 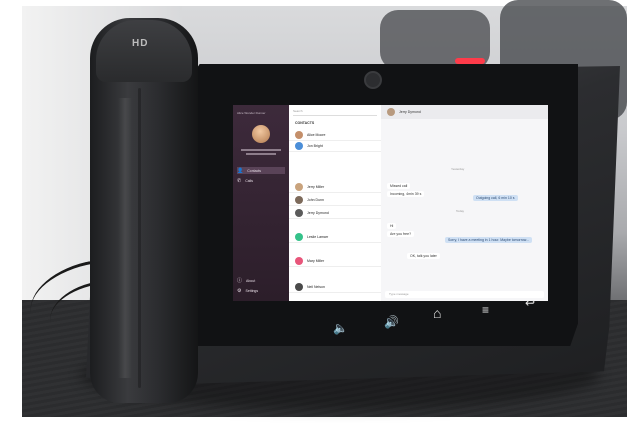 What do you see at coordinates (305, 123) in the screenshot?
I see `contacts-title: CONTACTS` at bounding box center [305, 123].